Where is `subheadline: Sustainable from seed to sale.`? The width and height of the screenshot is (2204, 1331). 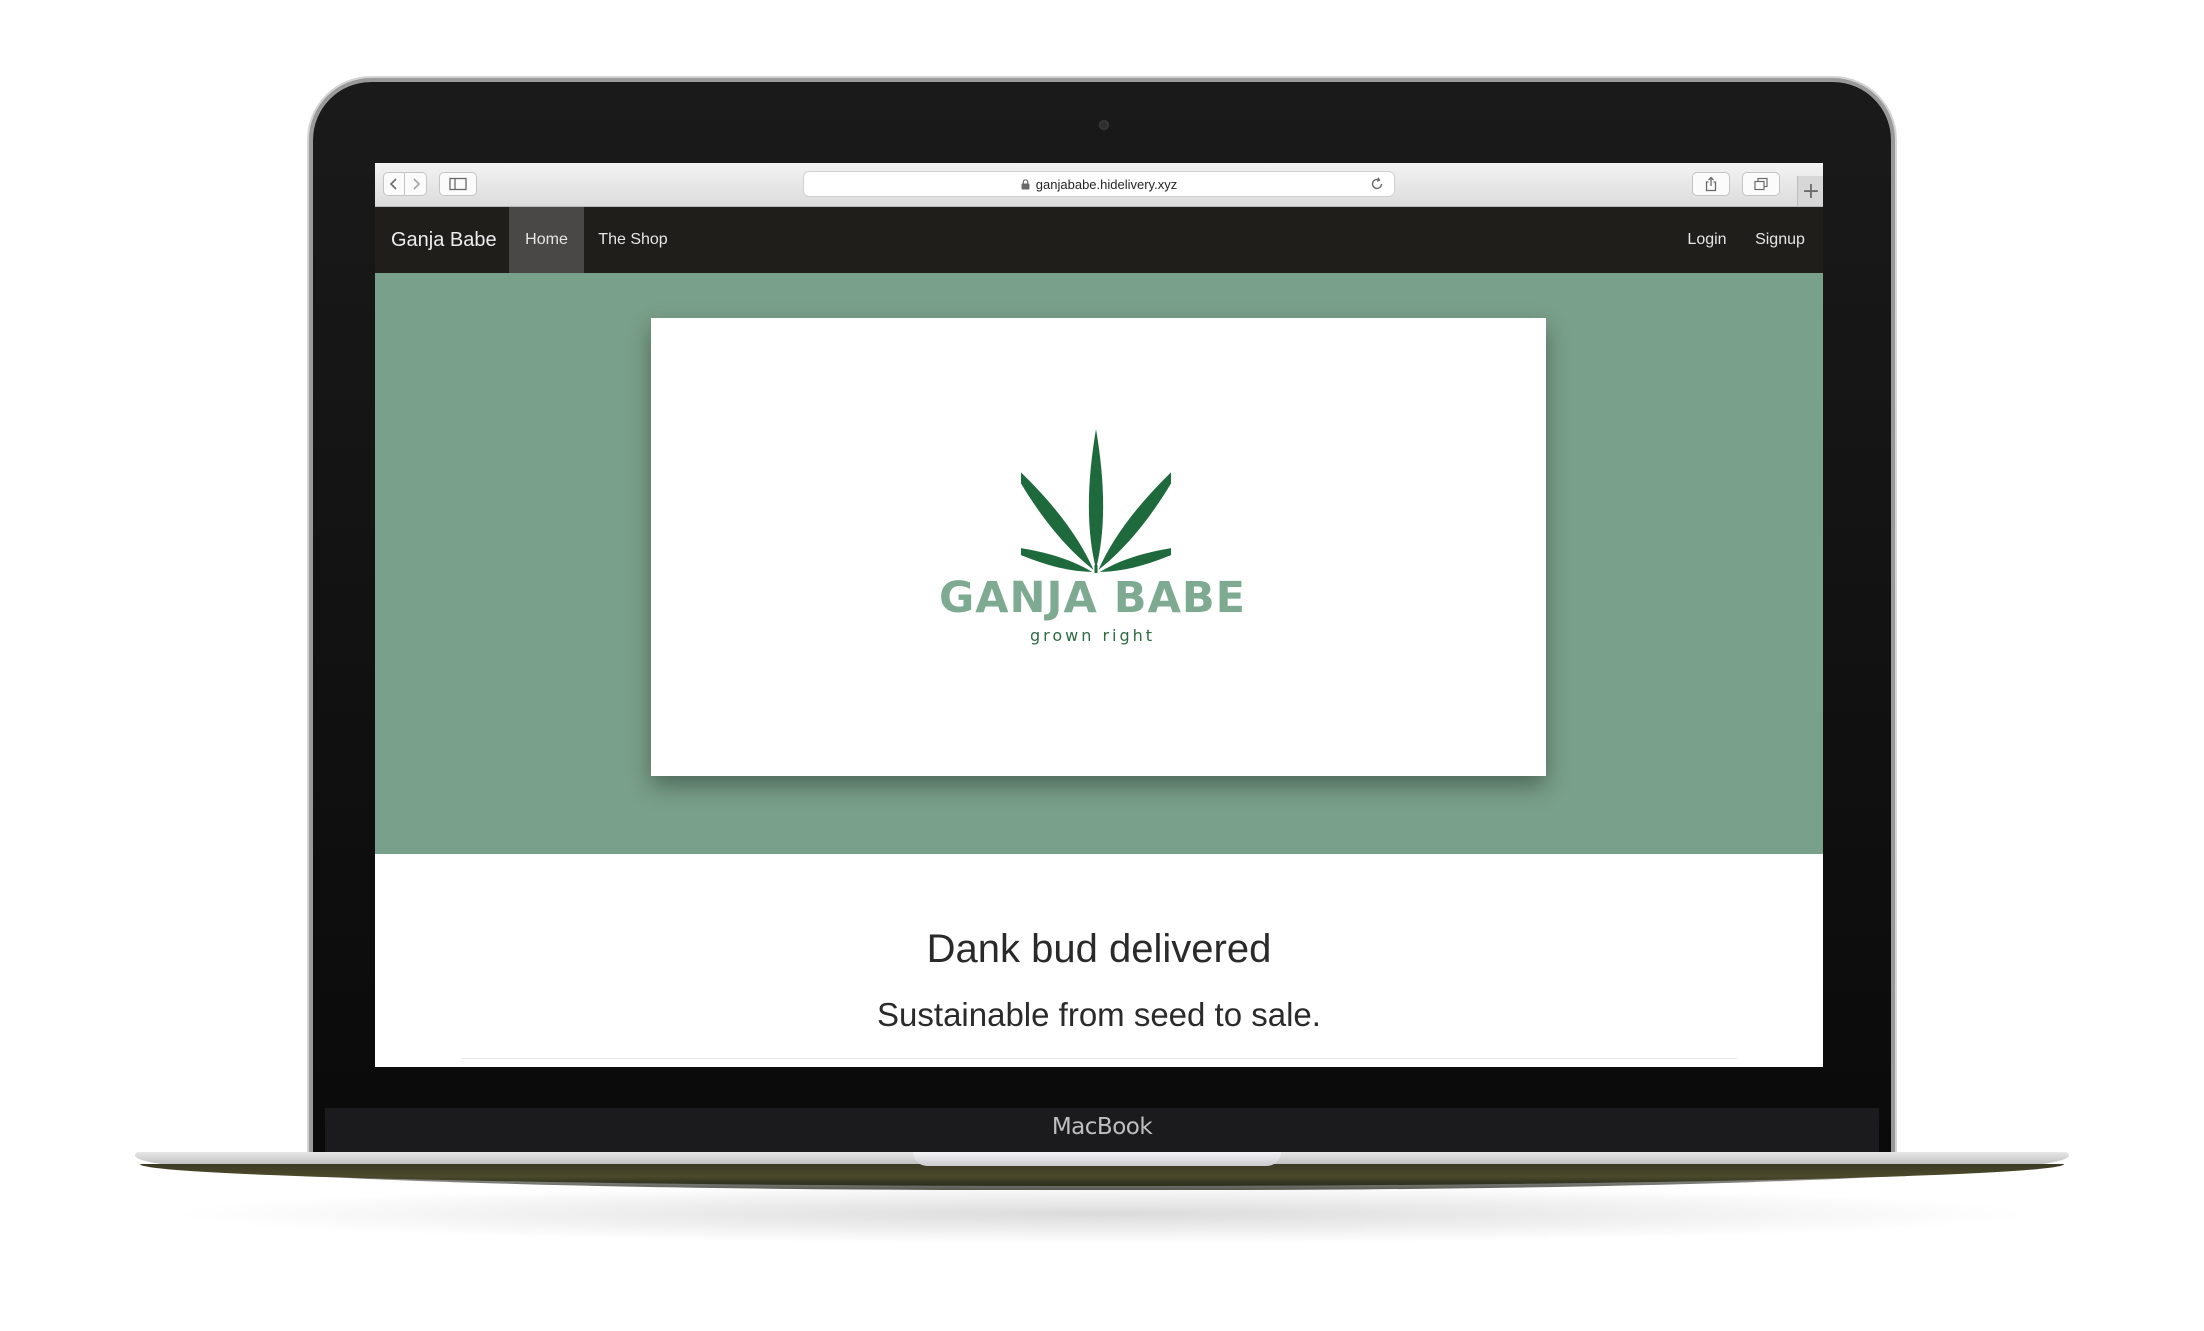 subheadline: Sustainable from seed to sale. is located at coordinates (1099, 1014).